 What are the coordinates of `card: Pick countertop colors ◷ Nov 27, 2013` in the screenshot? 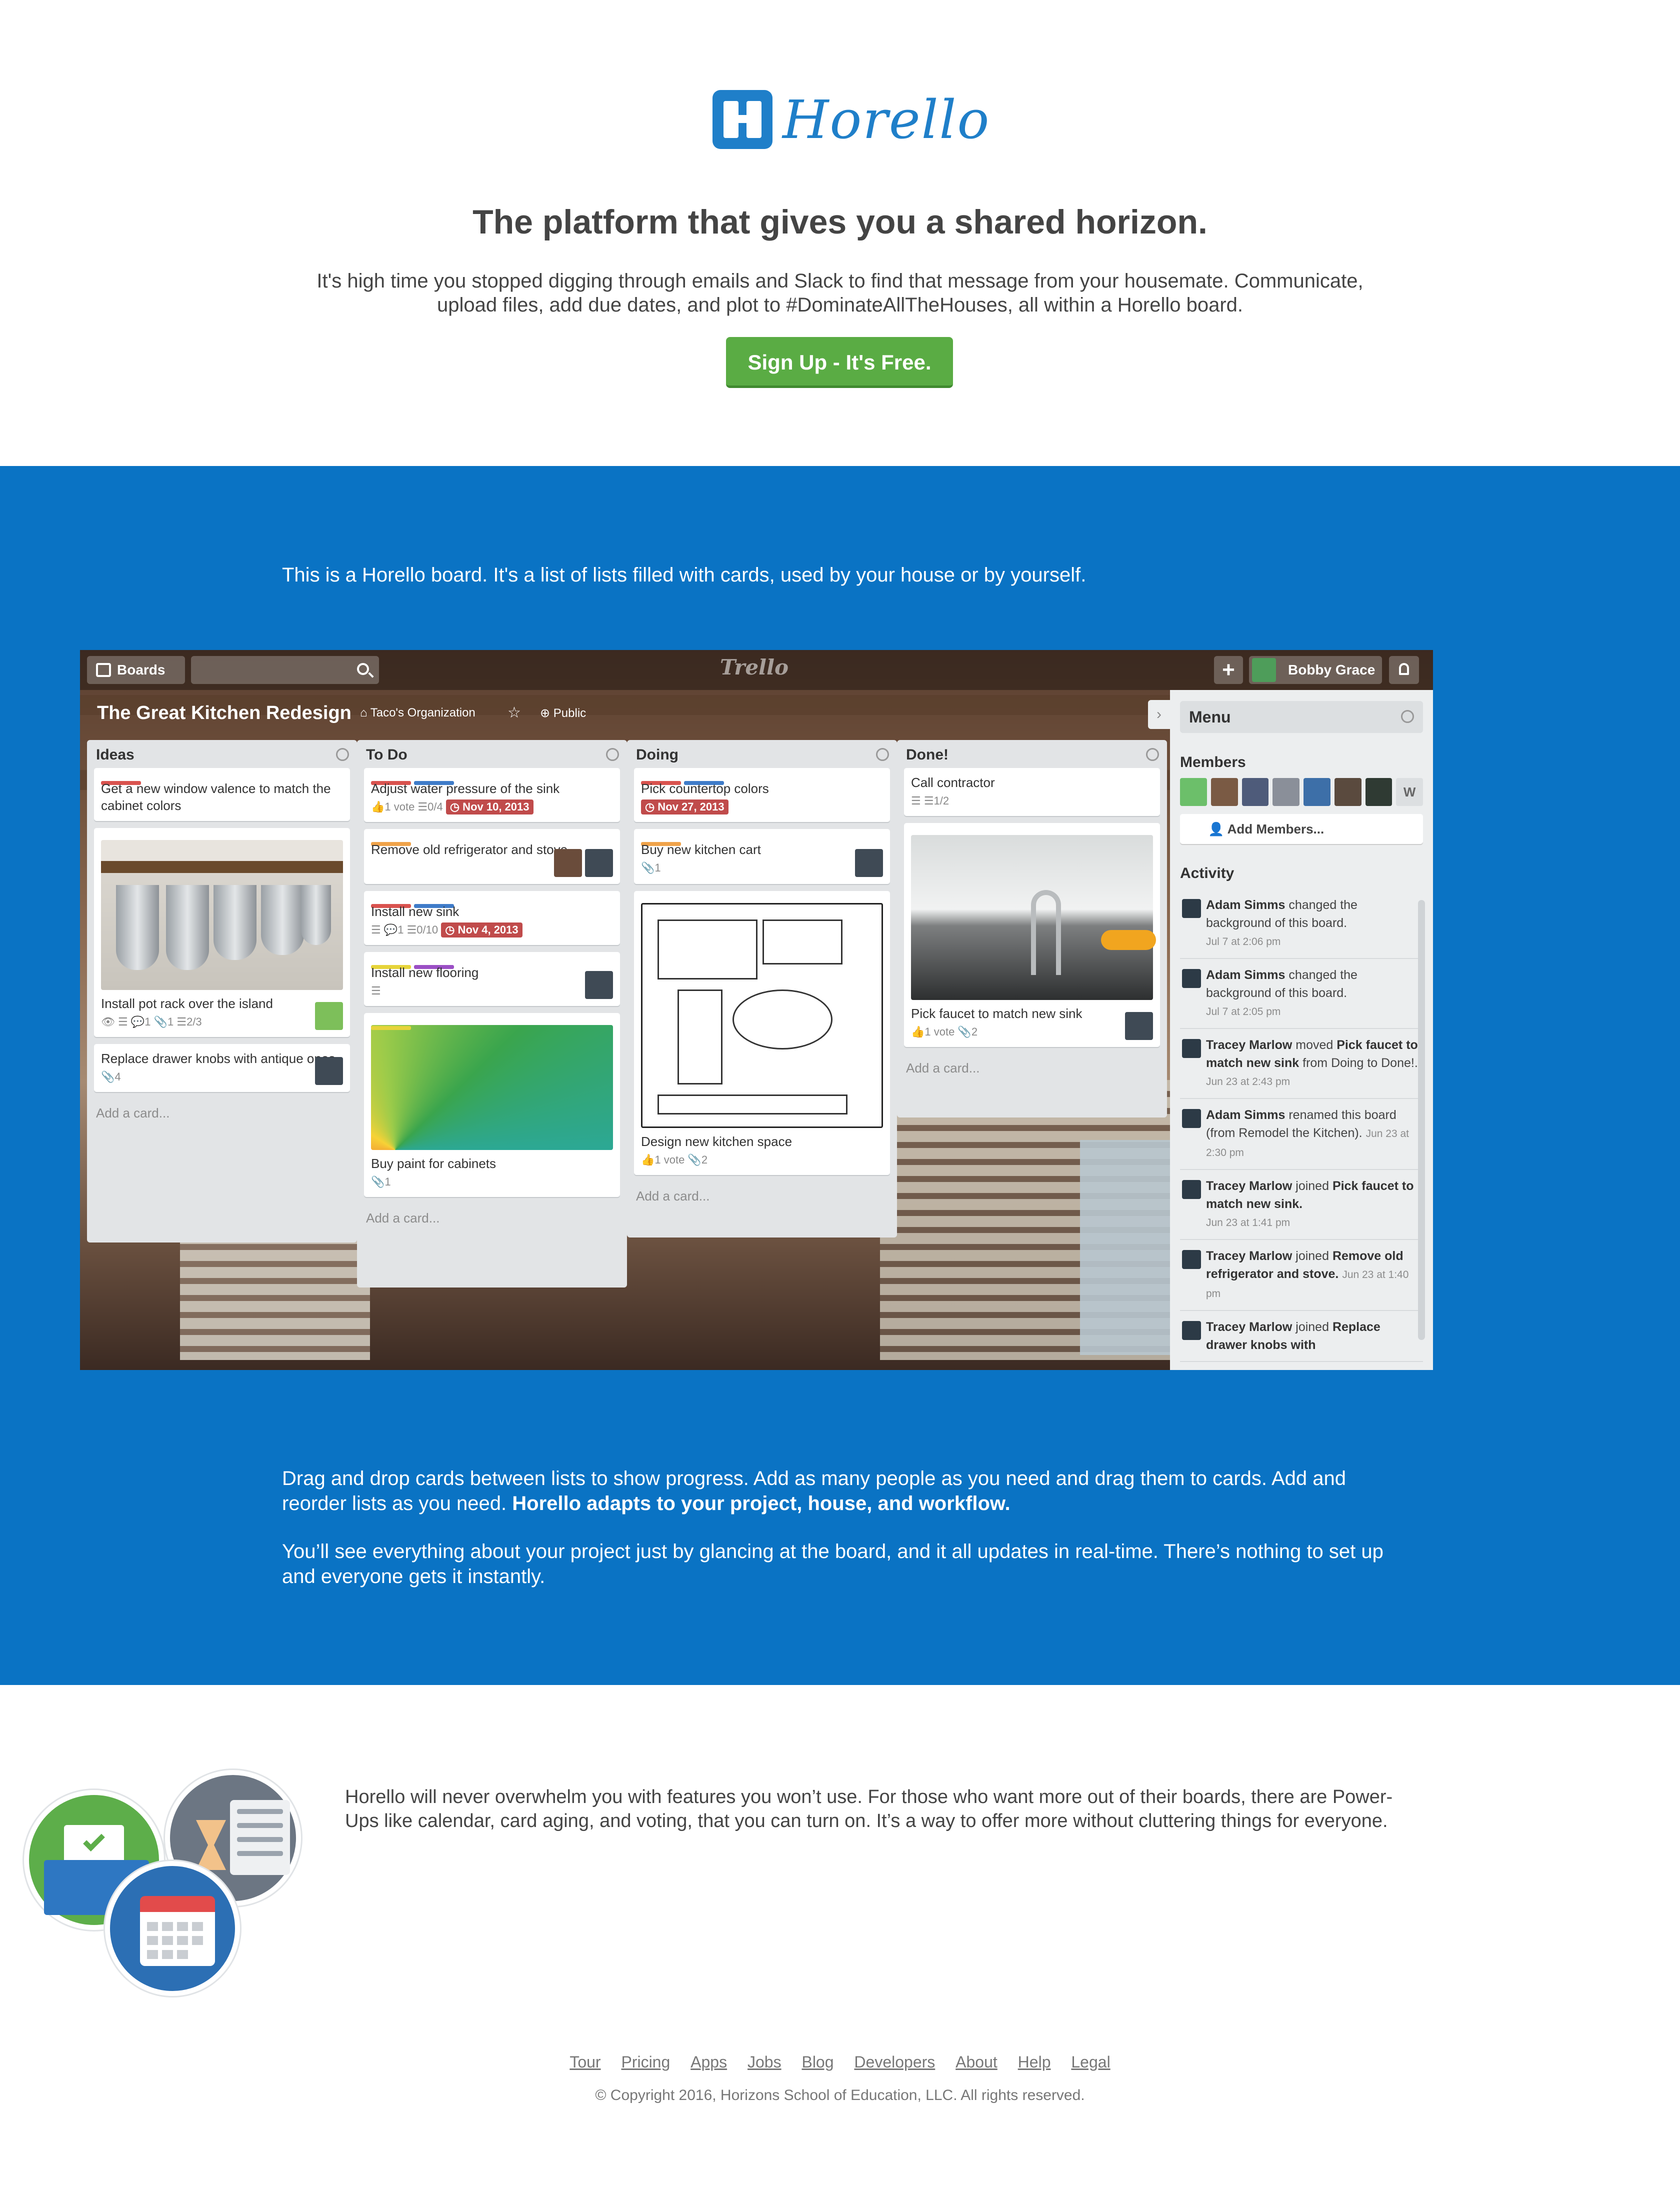 It's located at (762, 795).